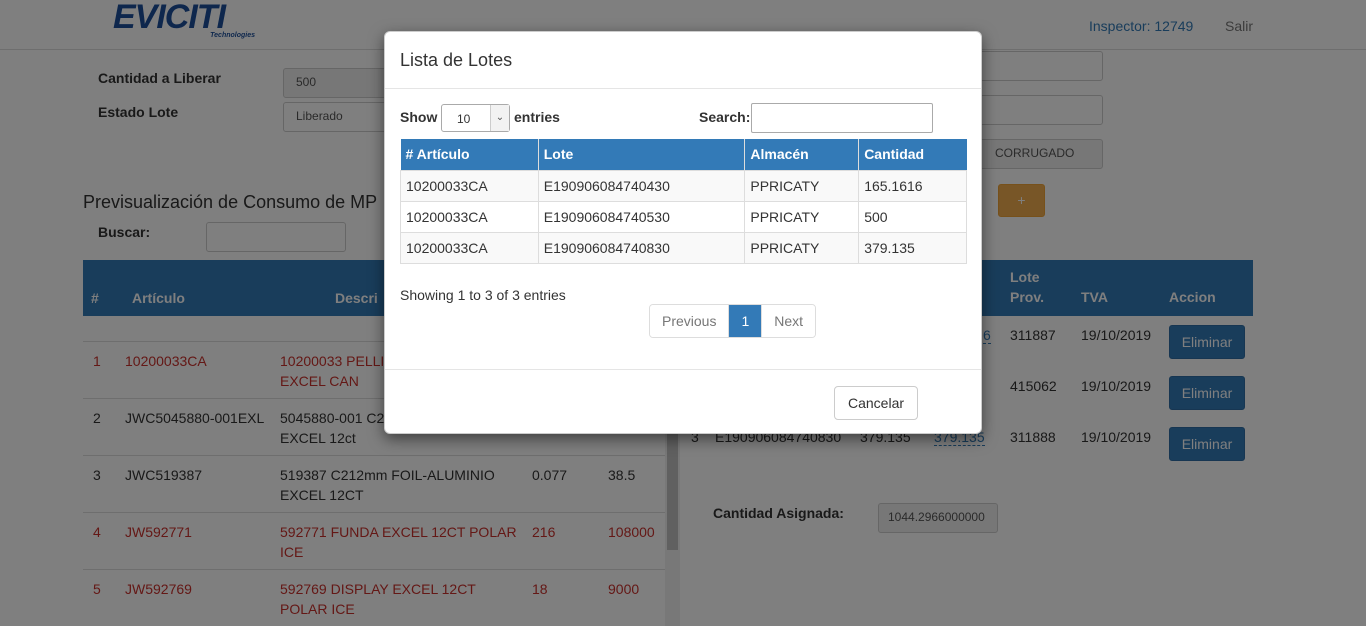 Image resolution: width=1366 pixels, height=626 pixels. I want to click on table-row: 10200033CA E190906084740530 PPRICATY 500, so click(683, 216).